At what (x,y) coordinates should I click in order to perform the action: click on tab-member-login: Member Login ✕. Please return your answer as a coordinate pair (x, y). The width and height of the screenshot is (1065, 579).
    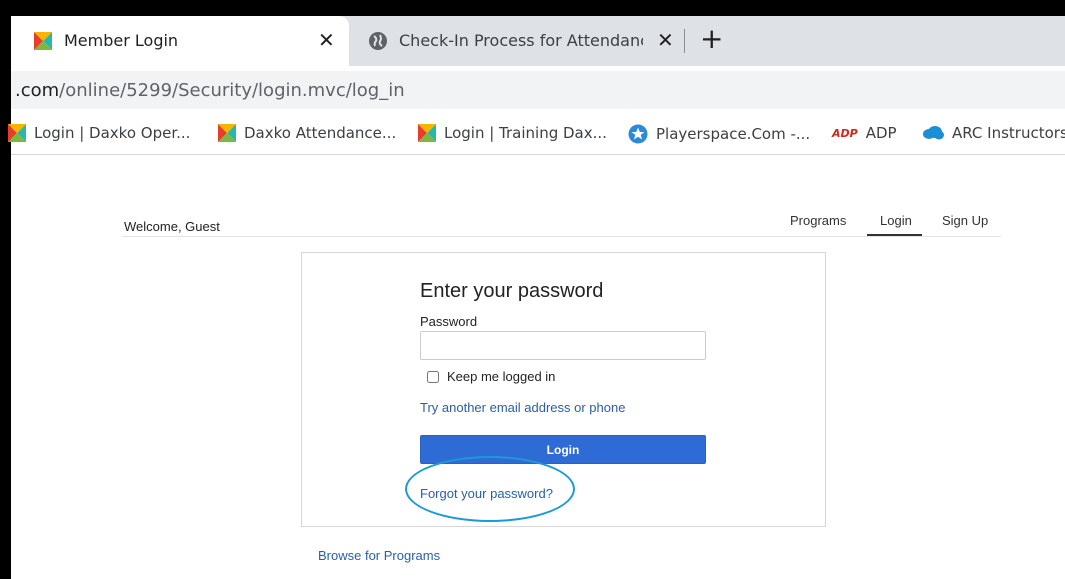
    Looking at the image, I should click on (180, 41).